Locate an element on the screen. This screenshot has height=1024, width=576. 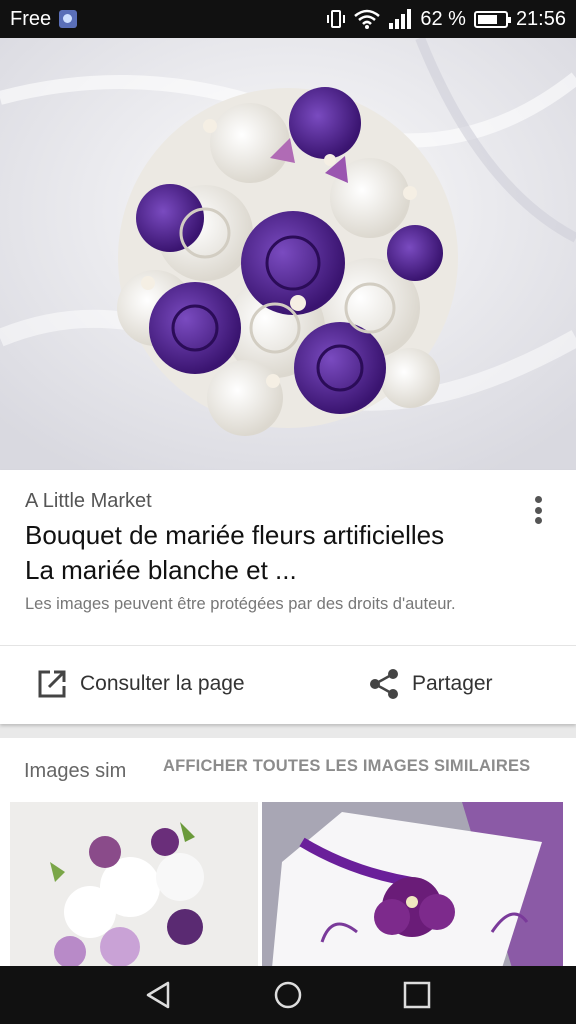
home-icon is located at coordinates (288, 995).